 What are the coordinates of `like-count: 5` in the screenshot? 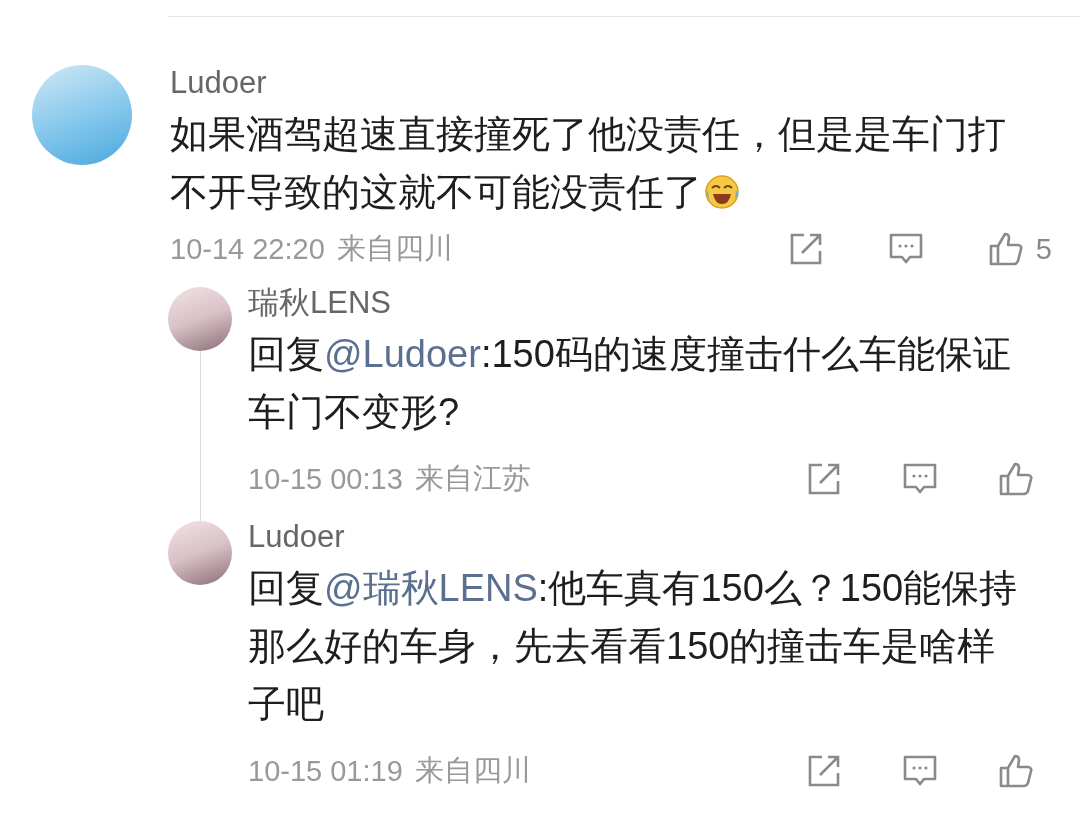 It's located at (1043, 249).